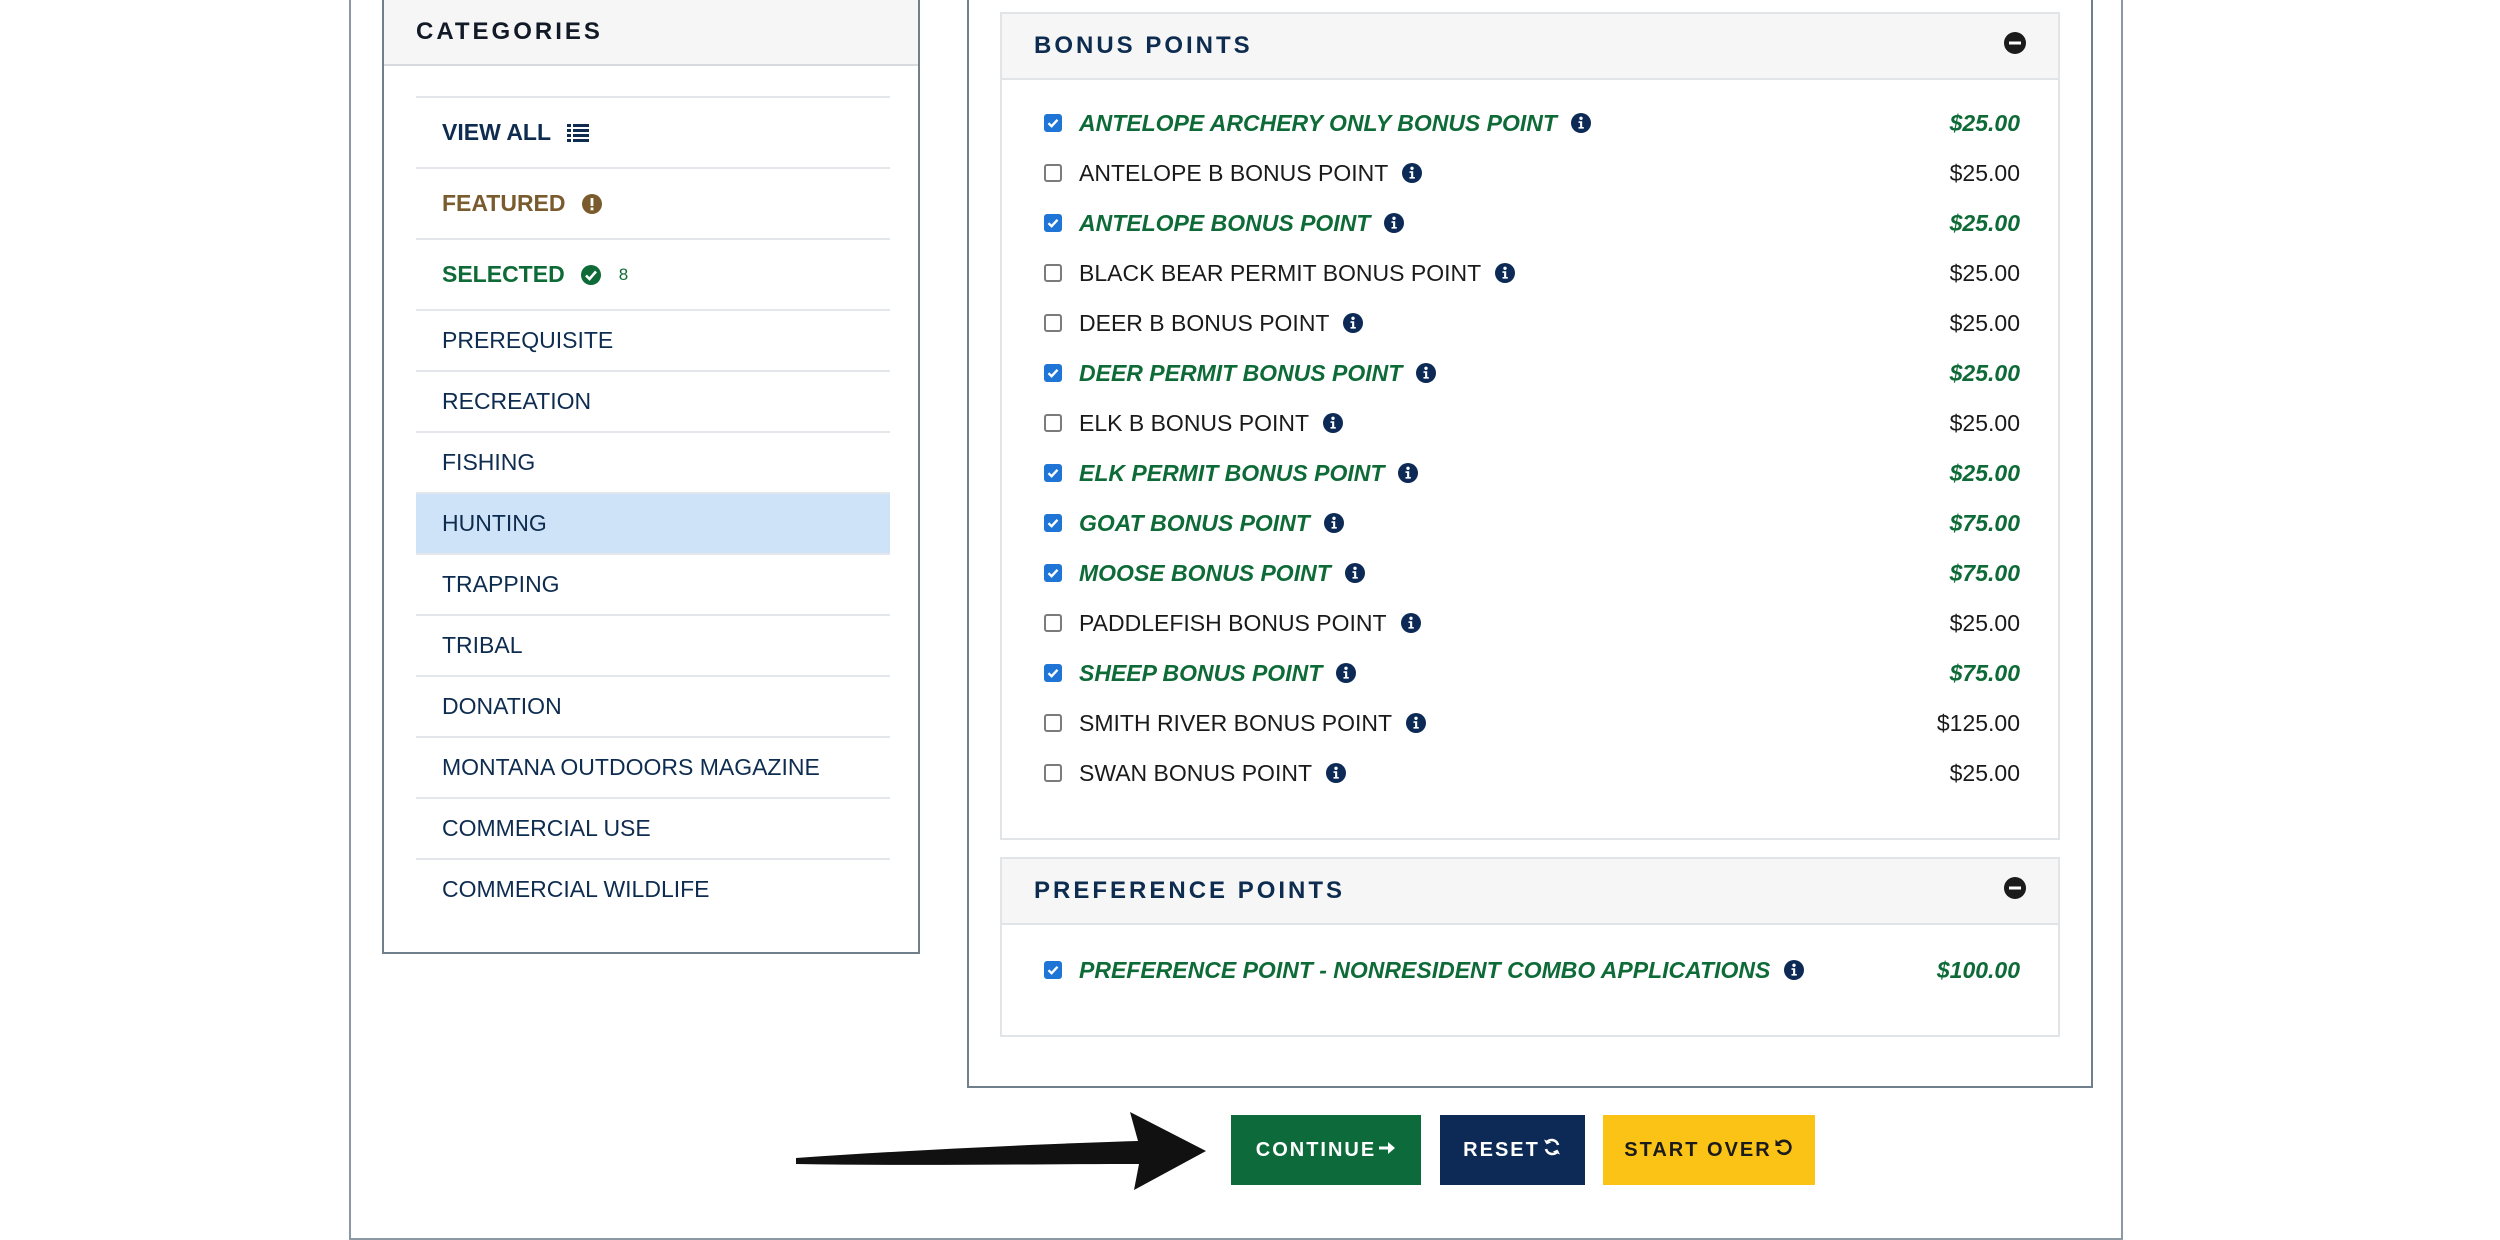  What do you see at coordinates (502, 706) in the screenshot?
I see `sidebar-item-label: DONATION` at bounding box center [502, 706].